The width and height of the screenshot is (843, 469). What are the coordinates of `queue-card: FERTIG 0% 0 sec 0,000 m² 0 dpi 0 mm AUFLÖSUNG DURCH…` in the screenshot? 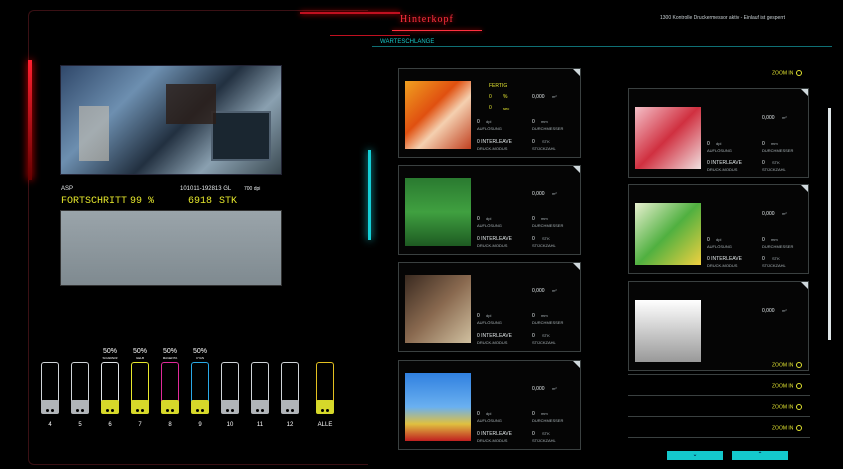 It's located at (489, 113).